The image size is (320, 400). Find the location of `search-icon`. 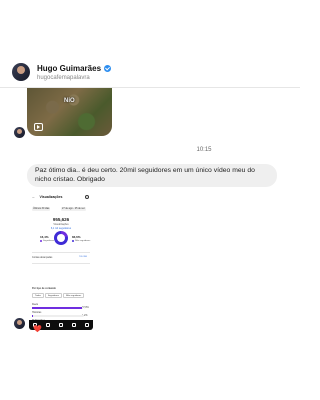

search-icon is located at coordinates (48, 325).